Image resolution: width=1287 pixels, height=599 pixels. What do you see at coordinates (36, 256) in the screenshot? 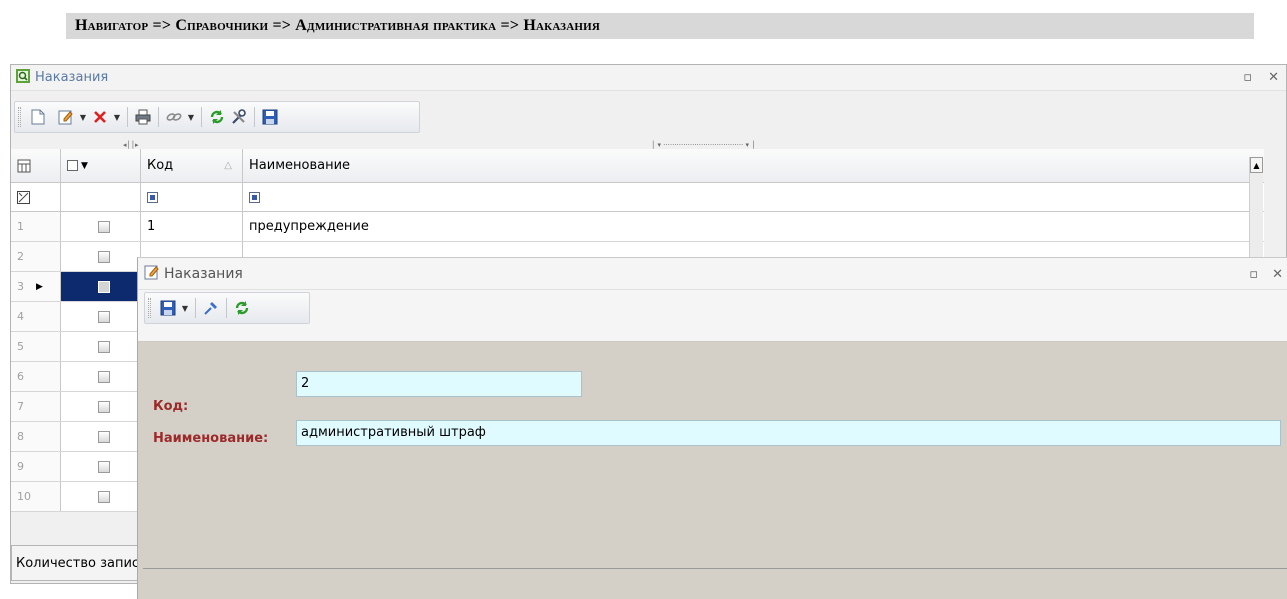
I see `row-number: 2` at bounding box center [36, 256].